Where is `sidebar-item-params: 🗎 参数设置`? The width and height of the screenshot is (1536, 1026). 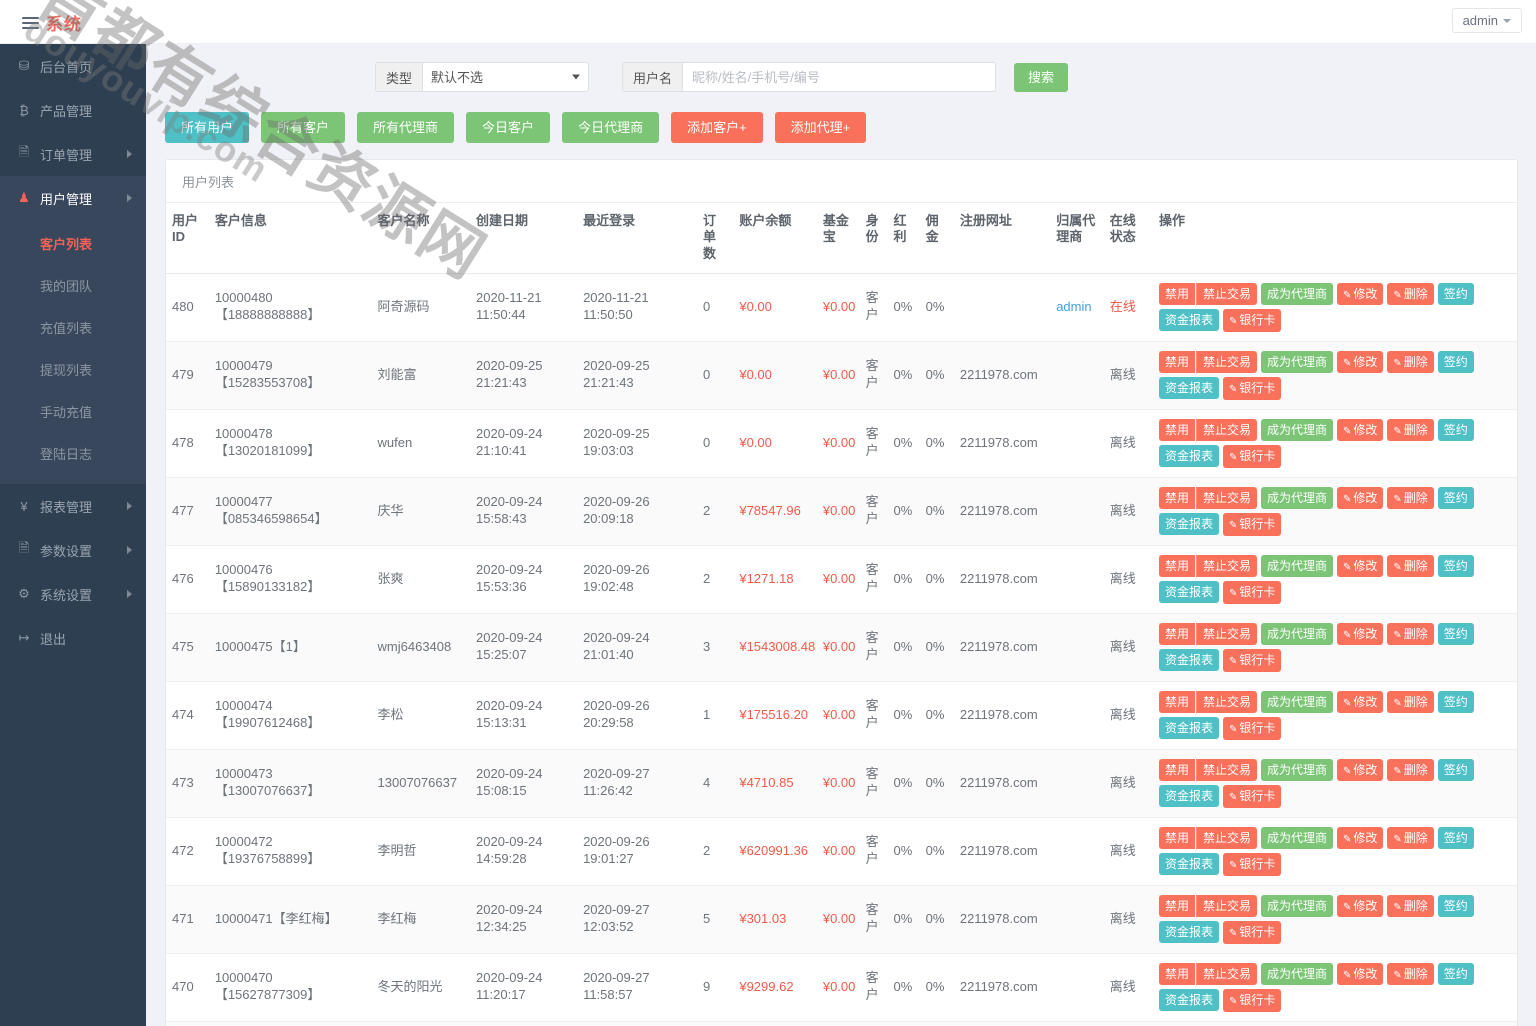 sidebar-item-params: 🗎 参数设置 is located at coordinates (73, 550).